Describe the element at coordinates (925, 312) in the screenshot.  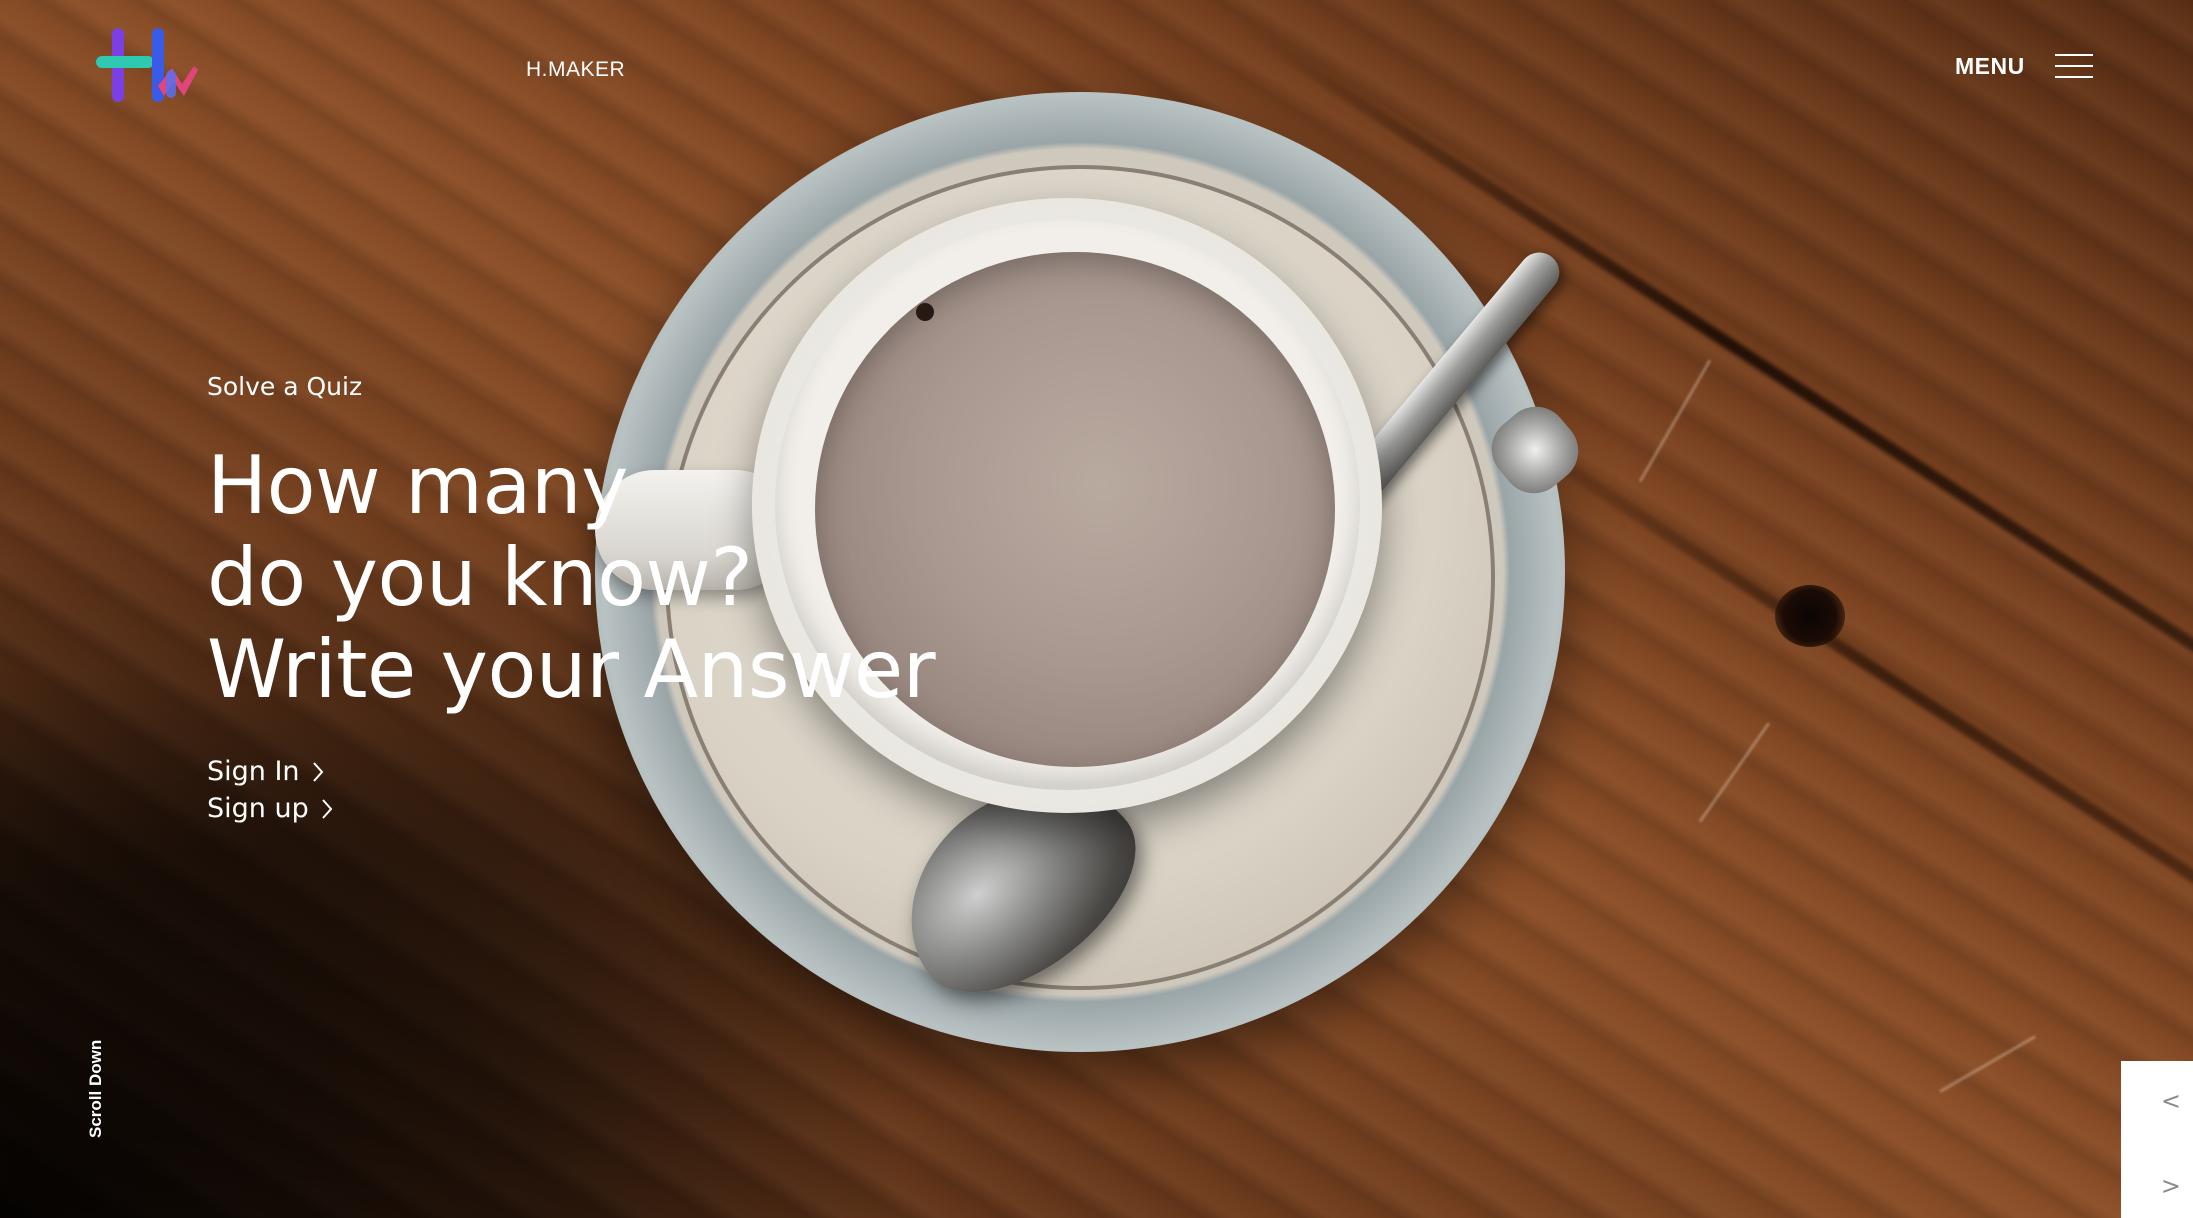
I see `coffee-speck` at that location.